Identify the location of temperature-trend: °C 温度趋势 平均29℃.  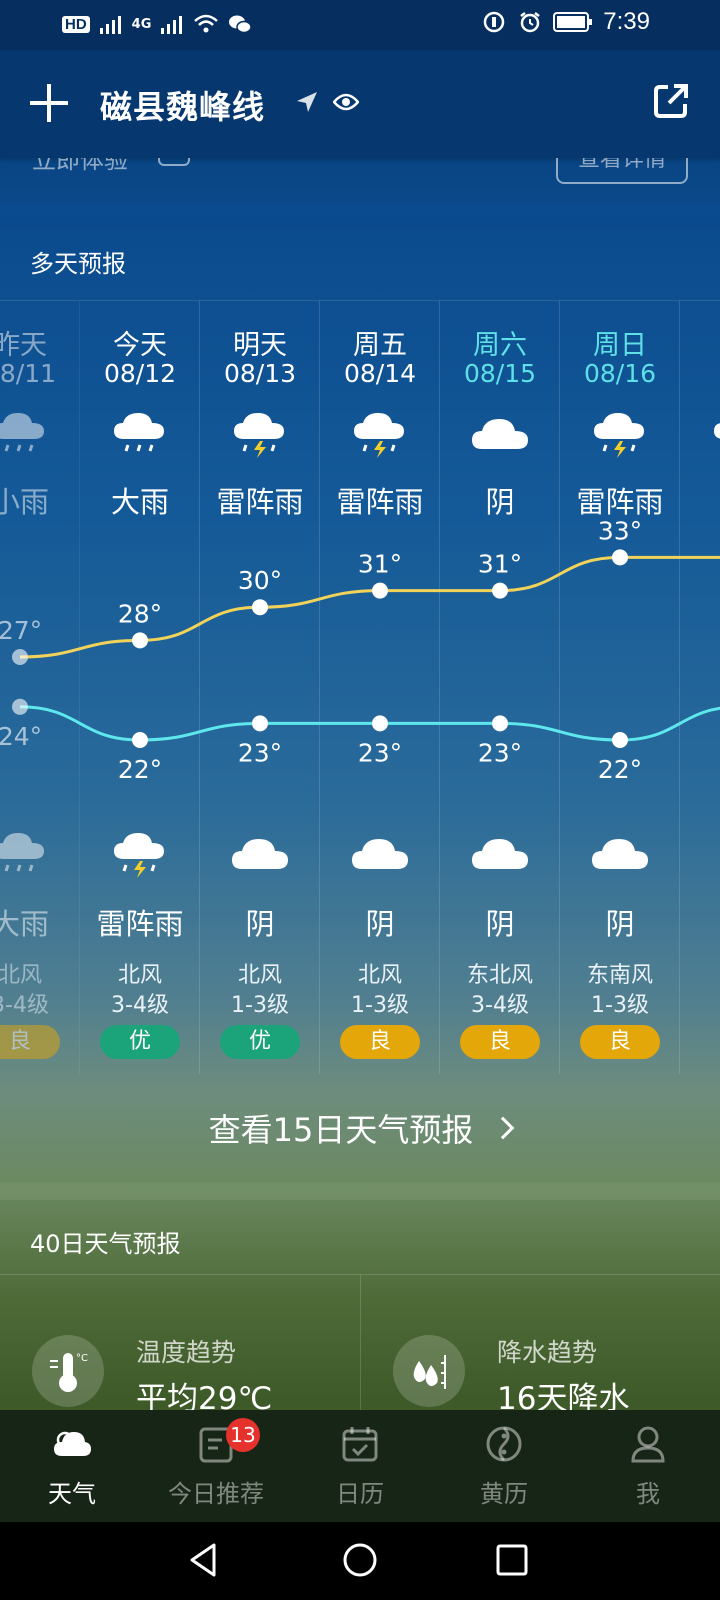
(180, 1346).